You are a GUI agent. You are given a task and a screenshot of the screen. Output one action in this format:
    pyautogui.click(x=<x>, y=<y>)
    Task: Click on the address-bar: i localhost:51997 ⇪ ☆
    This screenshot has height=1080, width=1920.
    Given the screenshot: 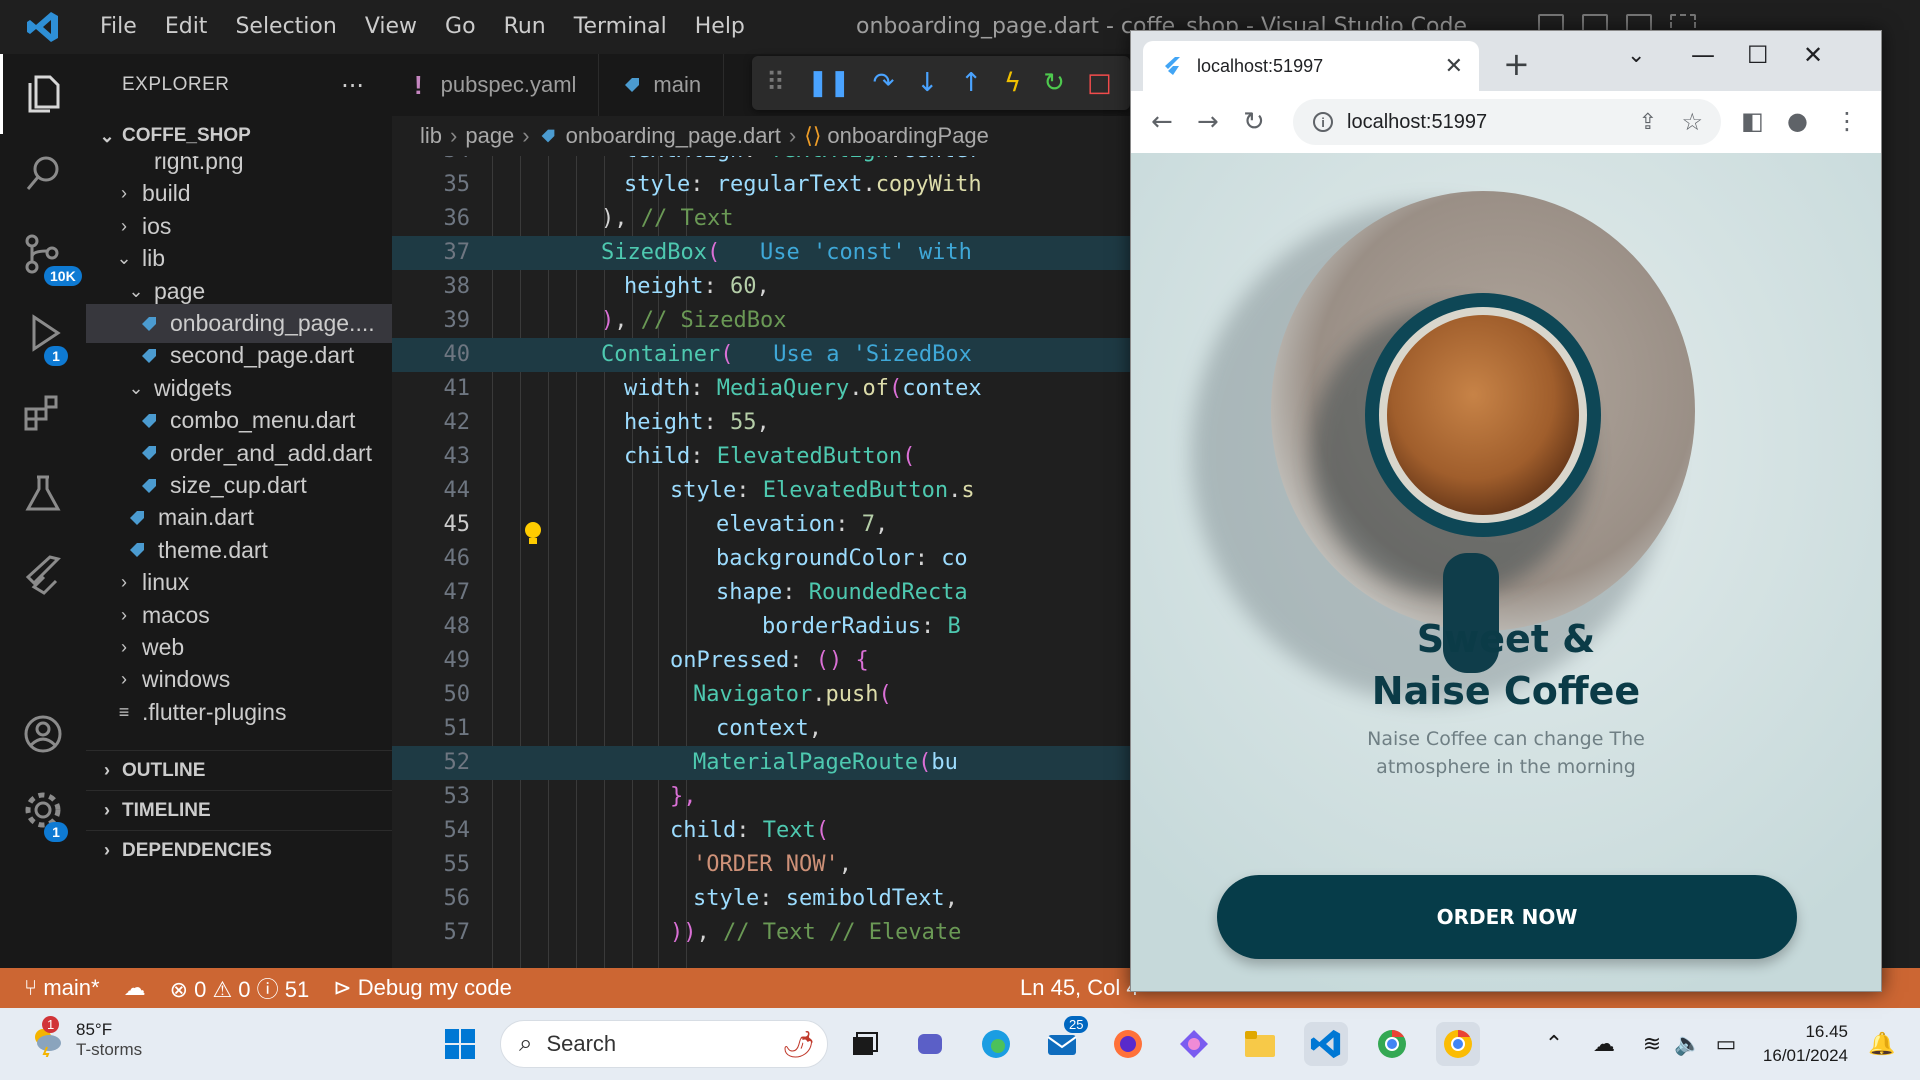 What is the action you would take?
    pyautogui.click(x=1507, y=122)
    